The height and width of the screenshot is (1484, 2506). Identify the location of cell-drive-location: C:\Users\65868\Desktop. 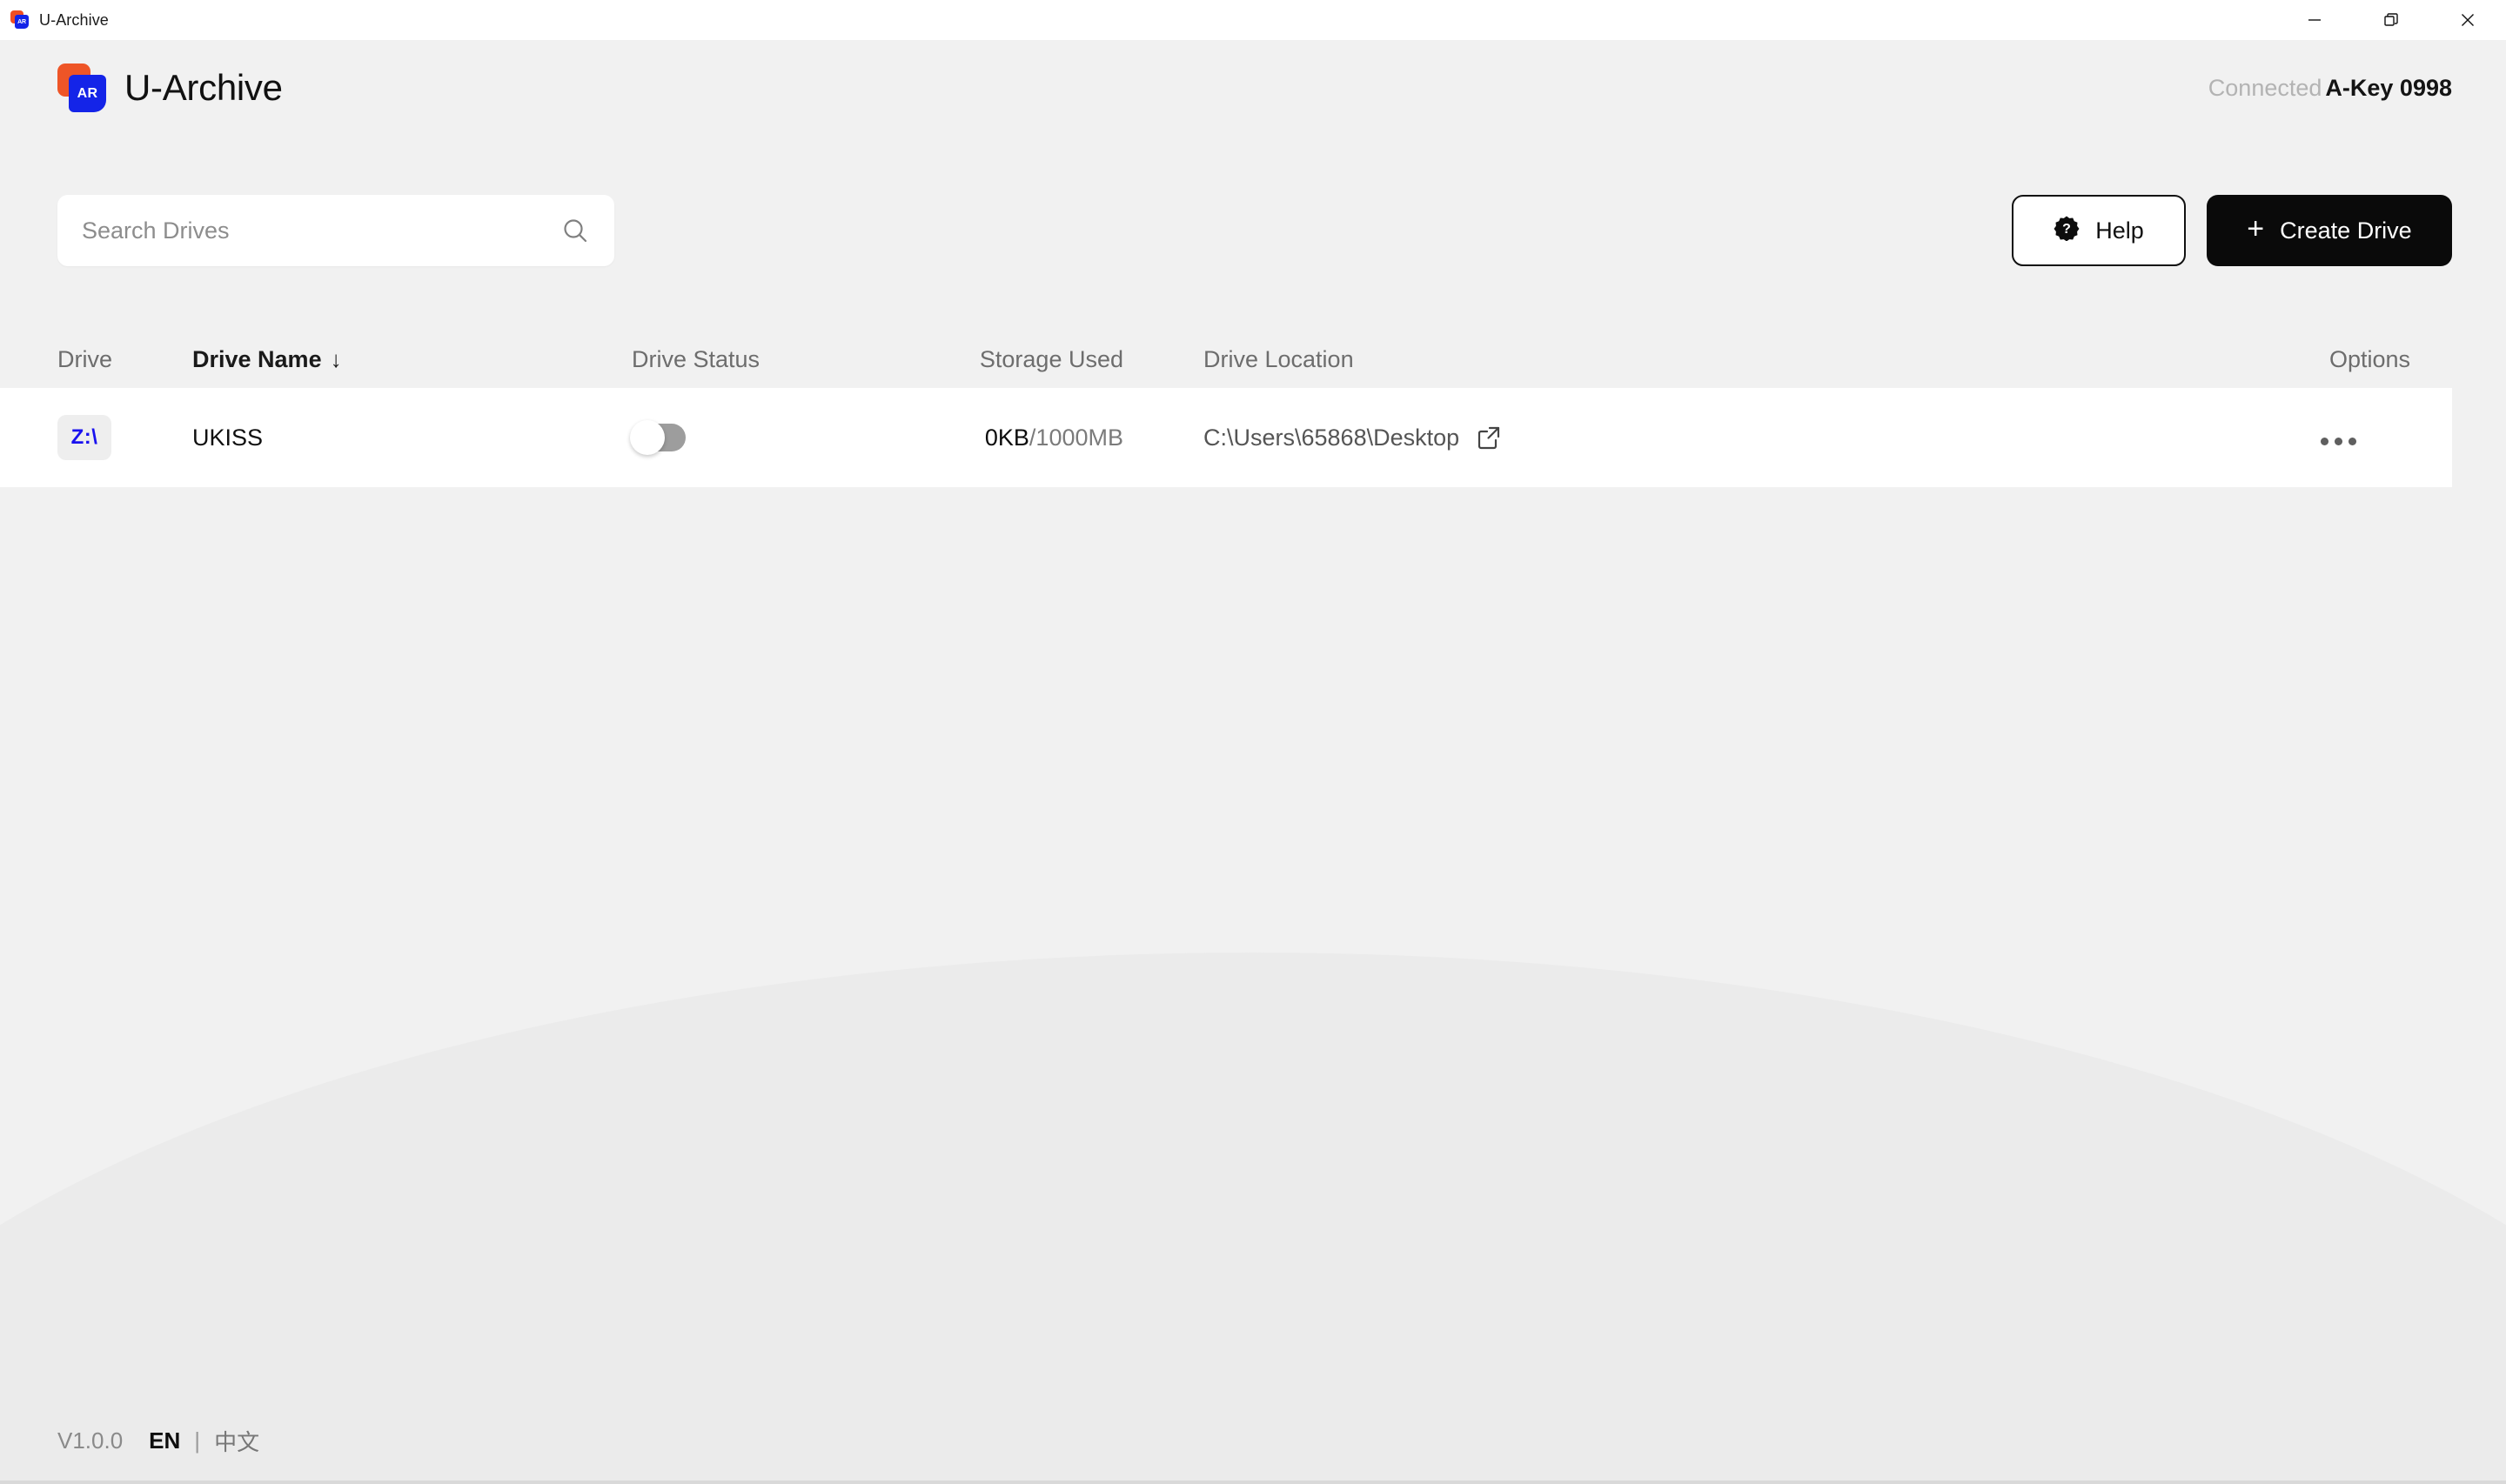
(1462, 438).